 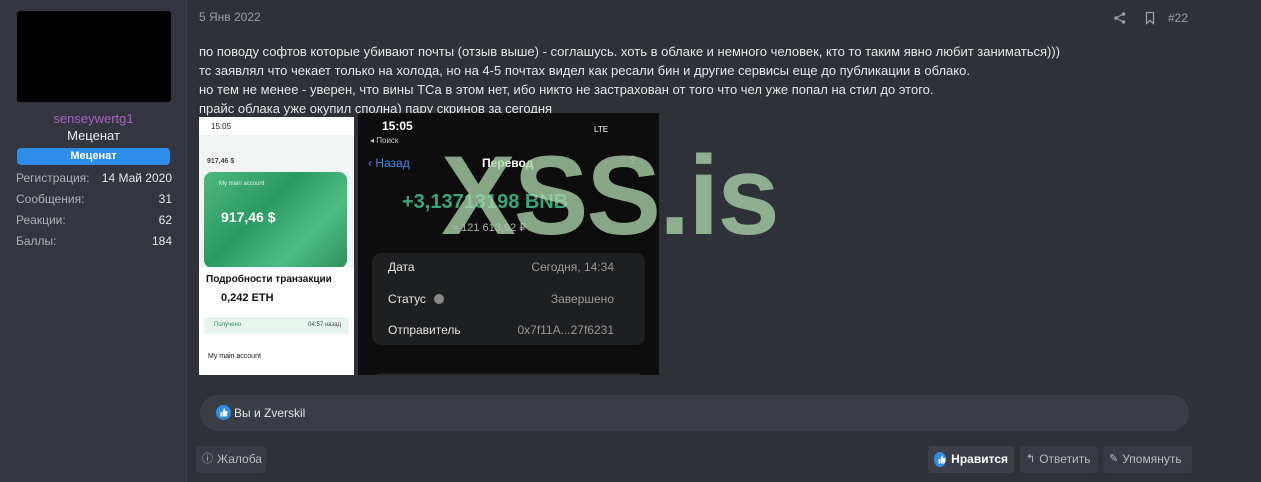 What do you see at coordinates (1065, 459) in the screenshot?
I see `reply-label: Ответить` at bounding box center [1065, 459].